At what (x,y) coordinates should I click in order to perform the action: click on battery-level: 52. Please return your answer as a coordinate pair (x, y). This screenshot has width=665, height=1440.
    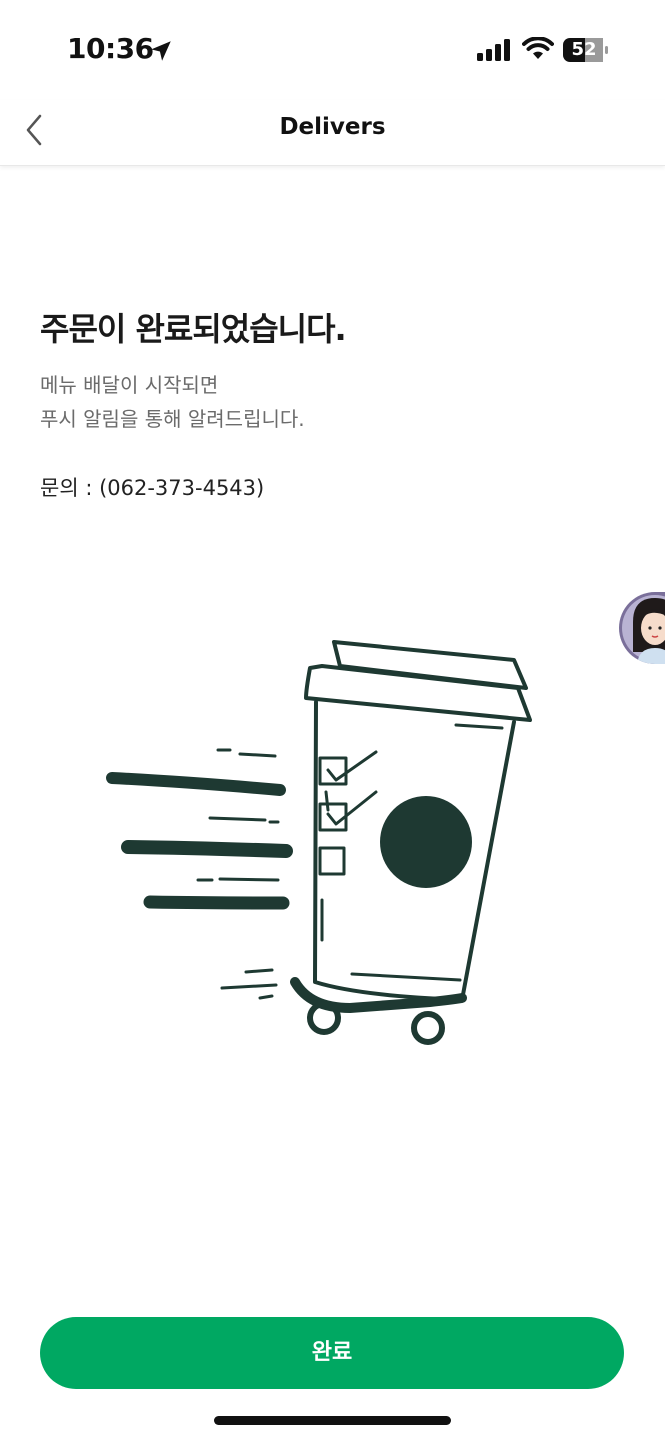
    Looking at the image, I should click on (584, 49).